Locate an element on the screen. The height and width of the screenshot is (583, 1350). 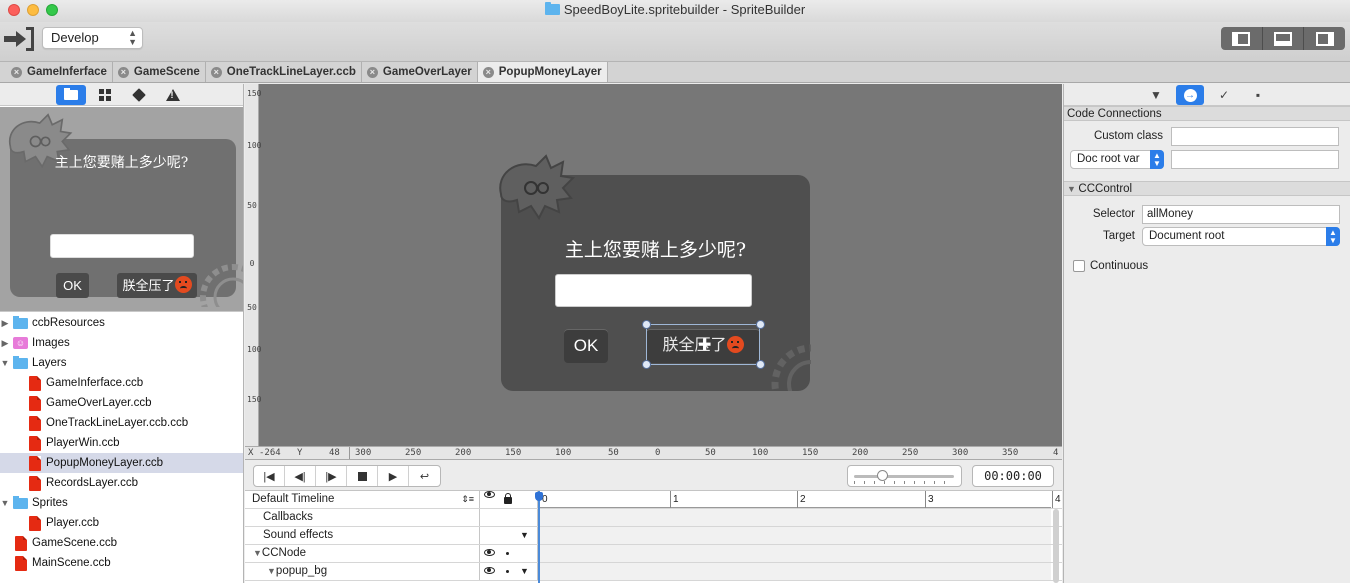
loop-button: ↩ is located at coordinates (424, 476).